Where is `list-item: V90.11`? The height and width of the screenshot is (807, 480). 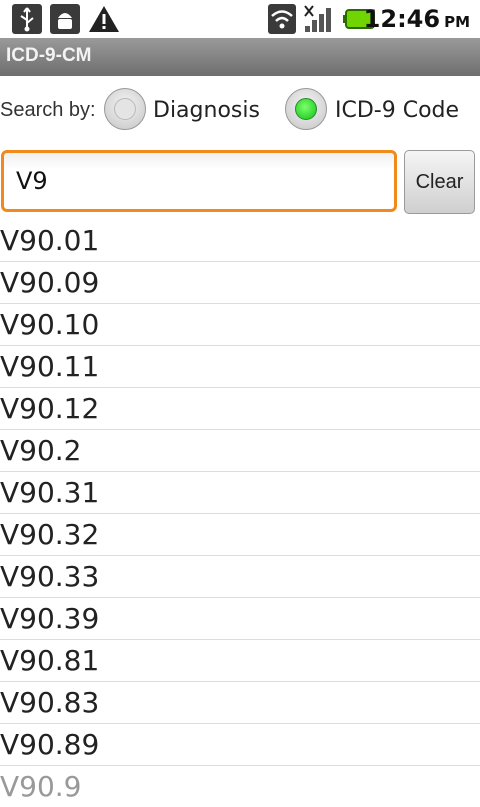 list-item: V90.11 is located at coordinates (240, 367).